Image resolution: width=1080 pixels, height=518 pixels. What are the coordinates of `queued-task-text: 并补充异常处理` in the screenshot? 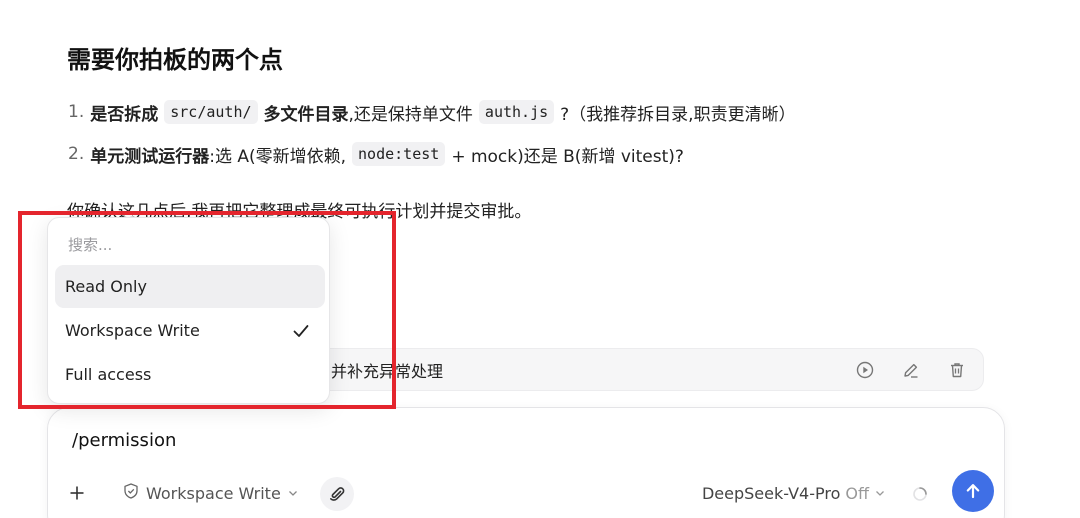 It's located at (387, 371).